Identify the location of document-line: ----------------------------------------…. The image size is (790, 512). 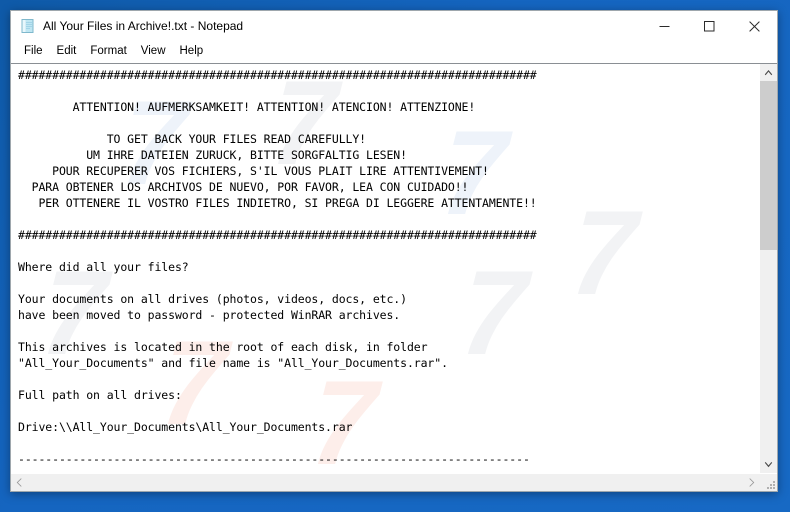
(274, 459).